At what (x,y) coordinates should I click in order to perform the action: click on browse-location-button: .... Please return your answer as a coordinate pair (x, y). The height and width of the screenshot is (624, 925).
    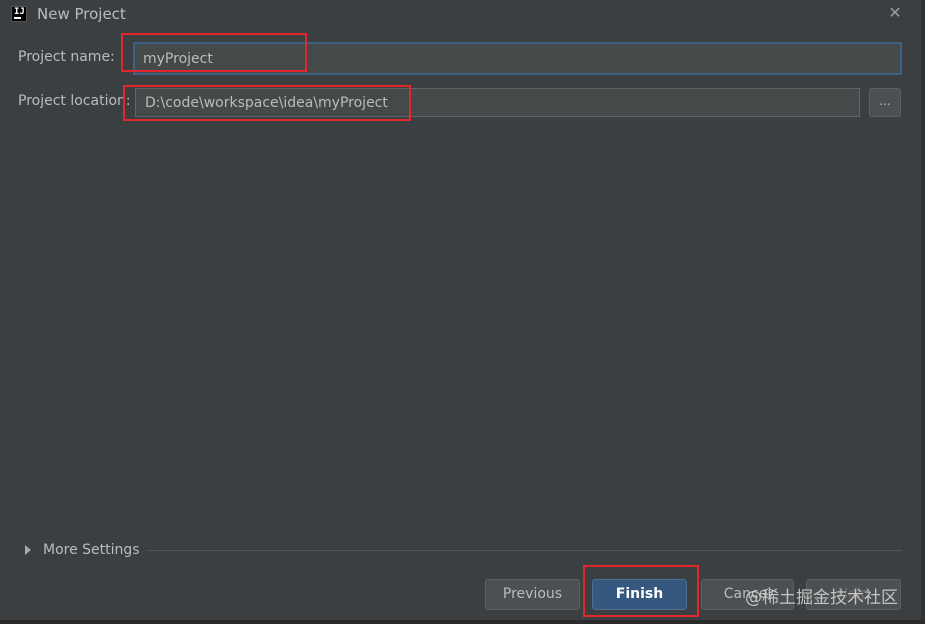
    Looking at the image, I should click on (885, 102).